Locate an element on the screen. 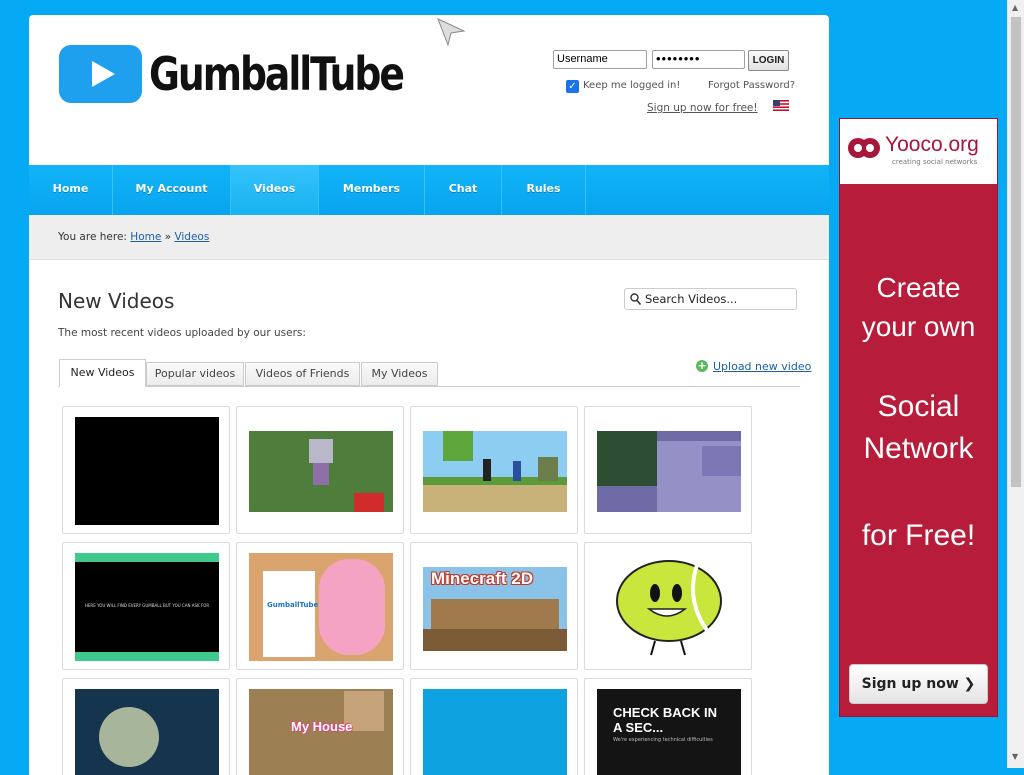 The width and height of the screenshot is (1024, 775). ad-line-3: Social is located at coordinates (918, 406).